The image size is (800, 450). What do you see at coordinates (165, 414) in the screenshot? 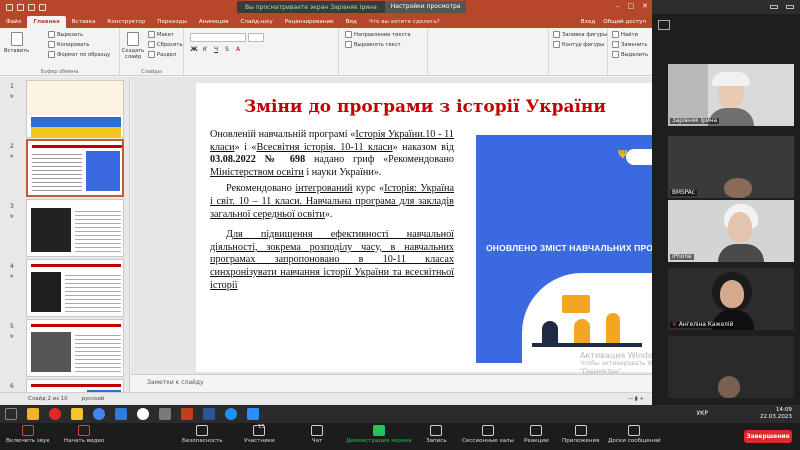
I see `app-icon` at bounding box center [165, 414].